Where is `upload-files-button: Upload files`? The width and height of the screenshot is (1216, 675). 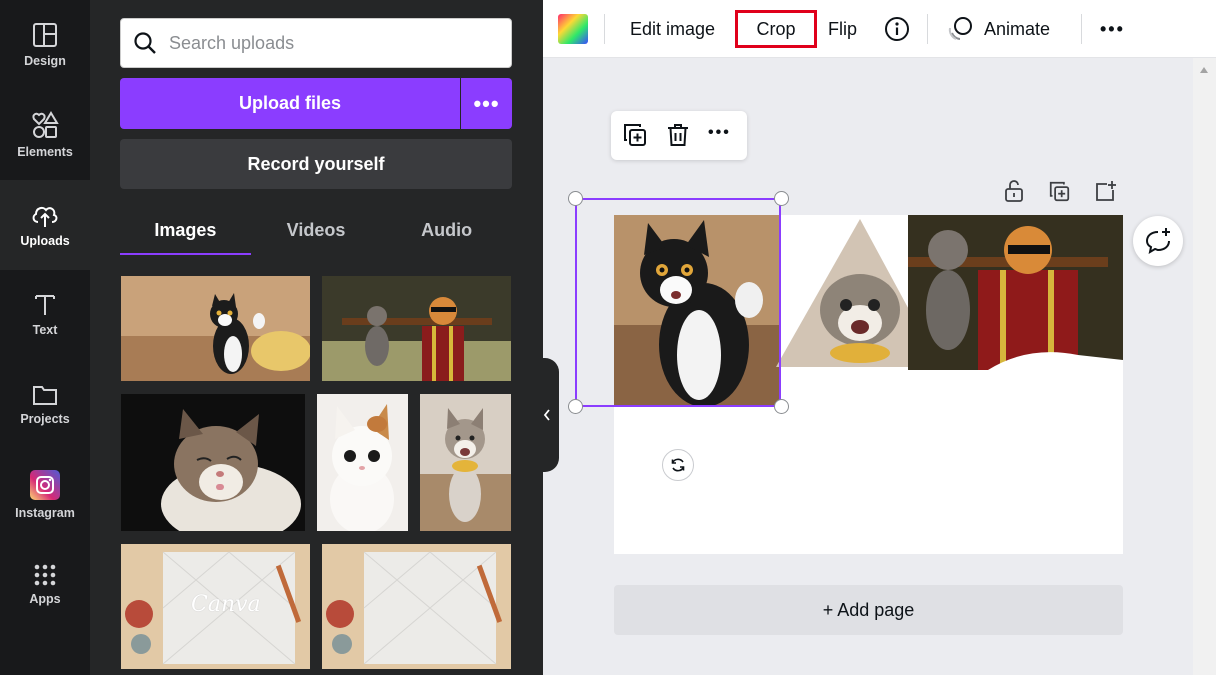
upload-files-button: Upload files is located at coordinates (290, 103).